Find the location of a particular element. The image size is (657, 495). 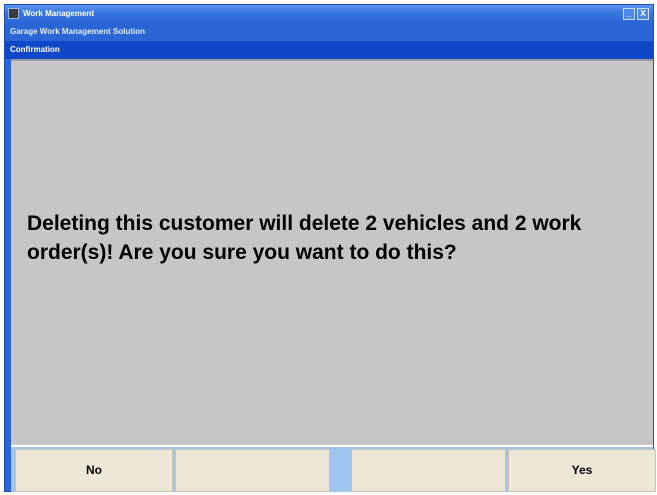

window-title: Work Management is located at coordinates (58, 13).